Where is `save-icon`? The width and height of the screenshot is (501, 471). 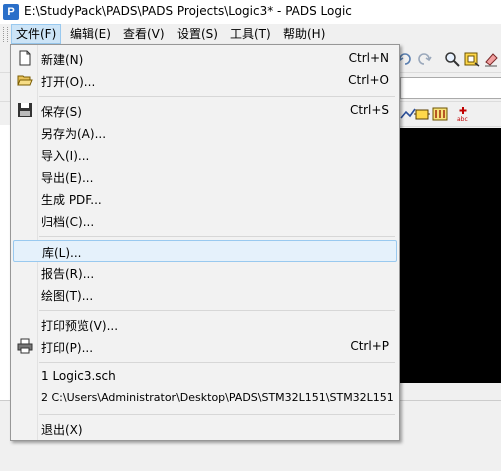 save-icon is located at coordinates (25, 110).